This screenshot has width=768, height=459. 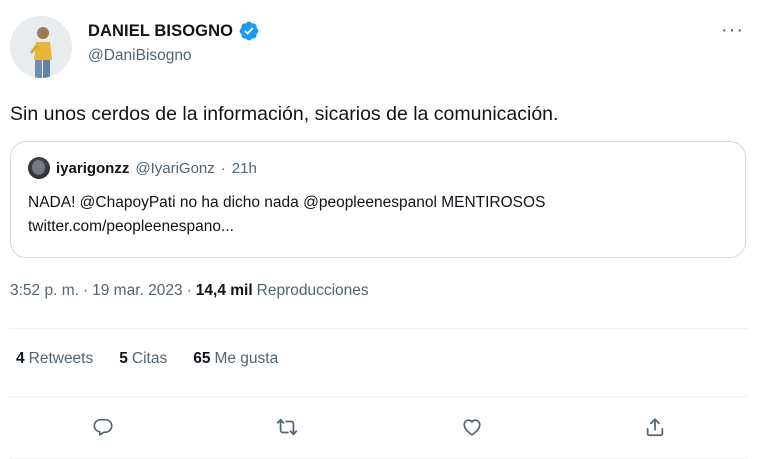 I want to click on author-handle: @DaniBisogno, so click(x=174, y=56).